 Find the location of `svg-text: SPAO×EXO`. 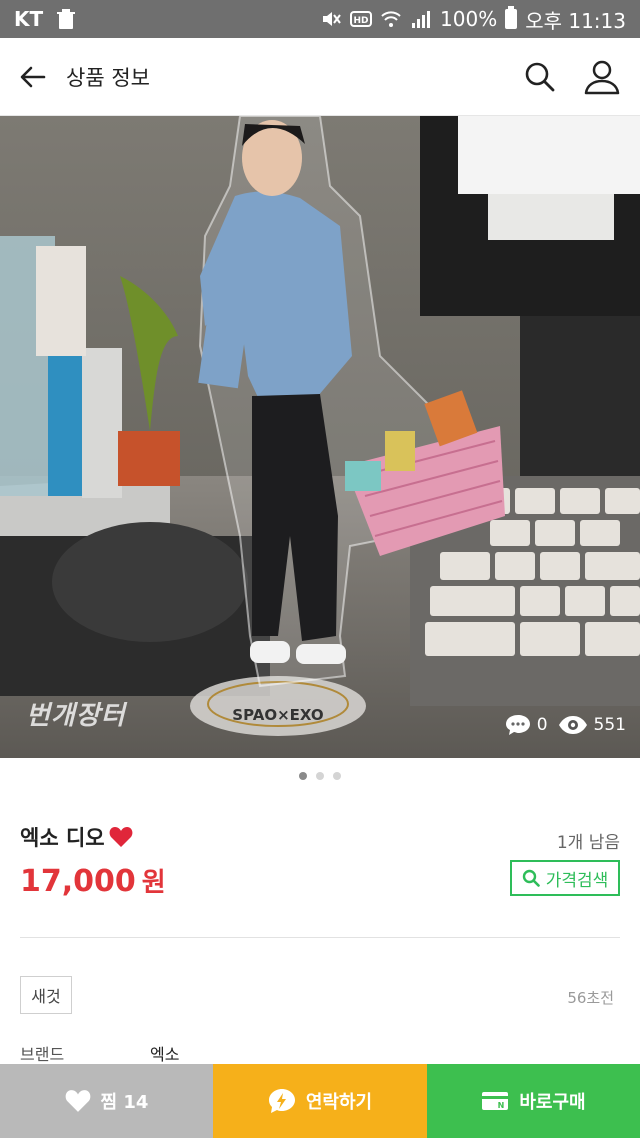

svg-text: SPAO×EXO is located at coordinates (277, 715).